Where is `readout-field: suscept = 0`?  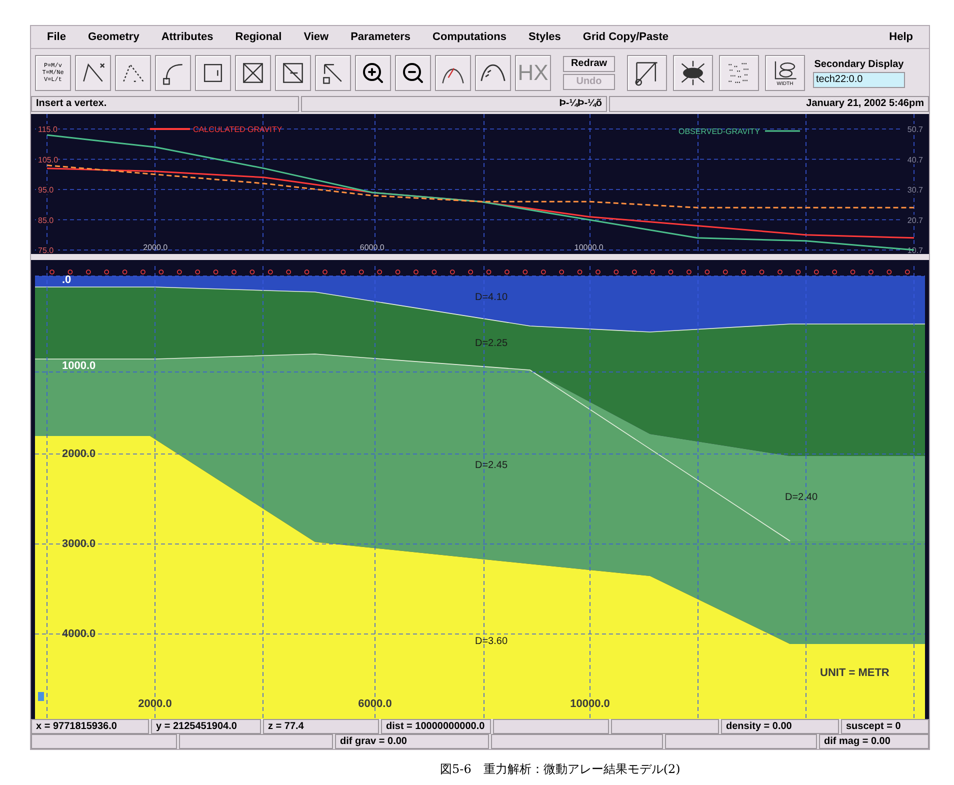 readout-field: suscept = 0 is located at coordinates (885, 726).